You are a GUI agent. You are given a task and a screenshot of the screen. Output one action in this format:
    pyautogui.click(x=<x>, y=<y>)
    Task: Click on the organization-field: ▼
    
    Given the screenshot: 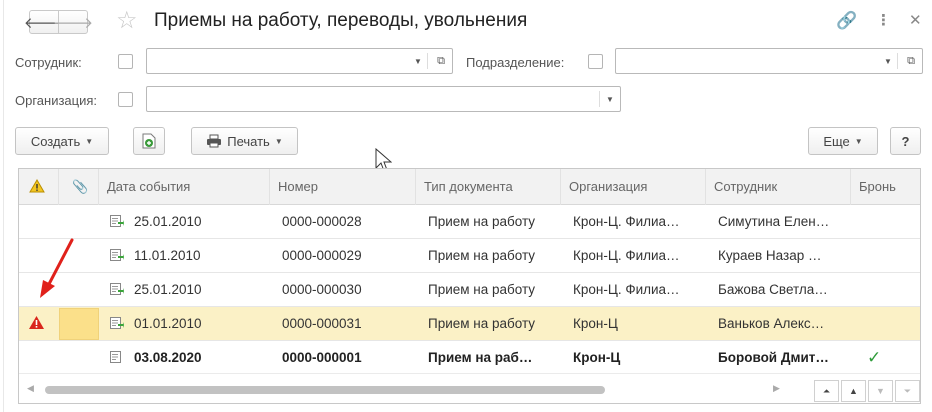 What is the action you would take?
    pyautogui.click(x=383, y=99)
    